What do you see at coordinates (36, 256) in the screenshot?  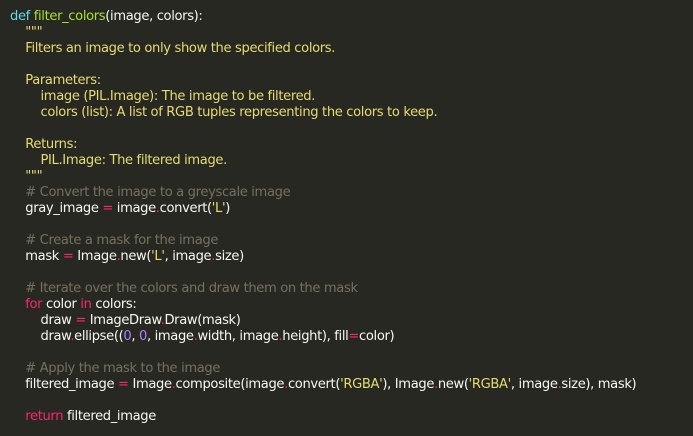 I see `code-token: mask` at bounding box center [36, 256].